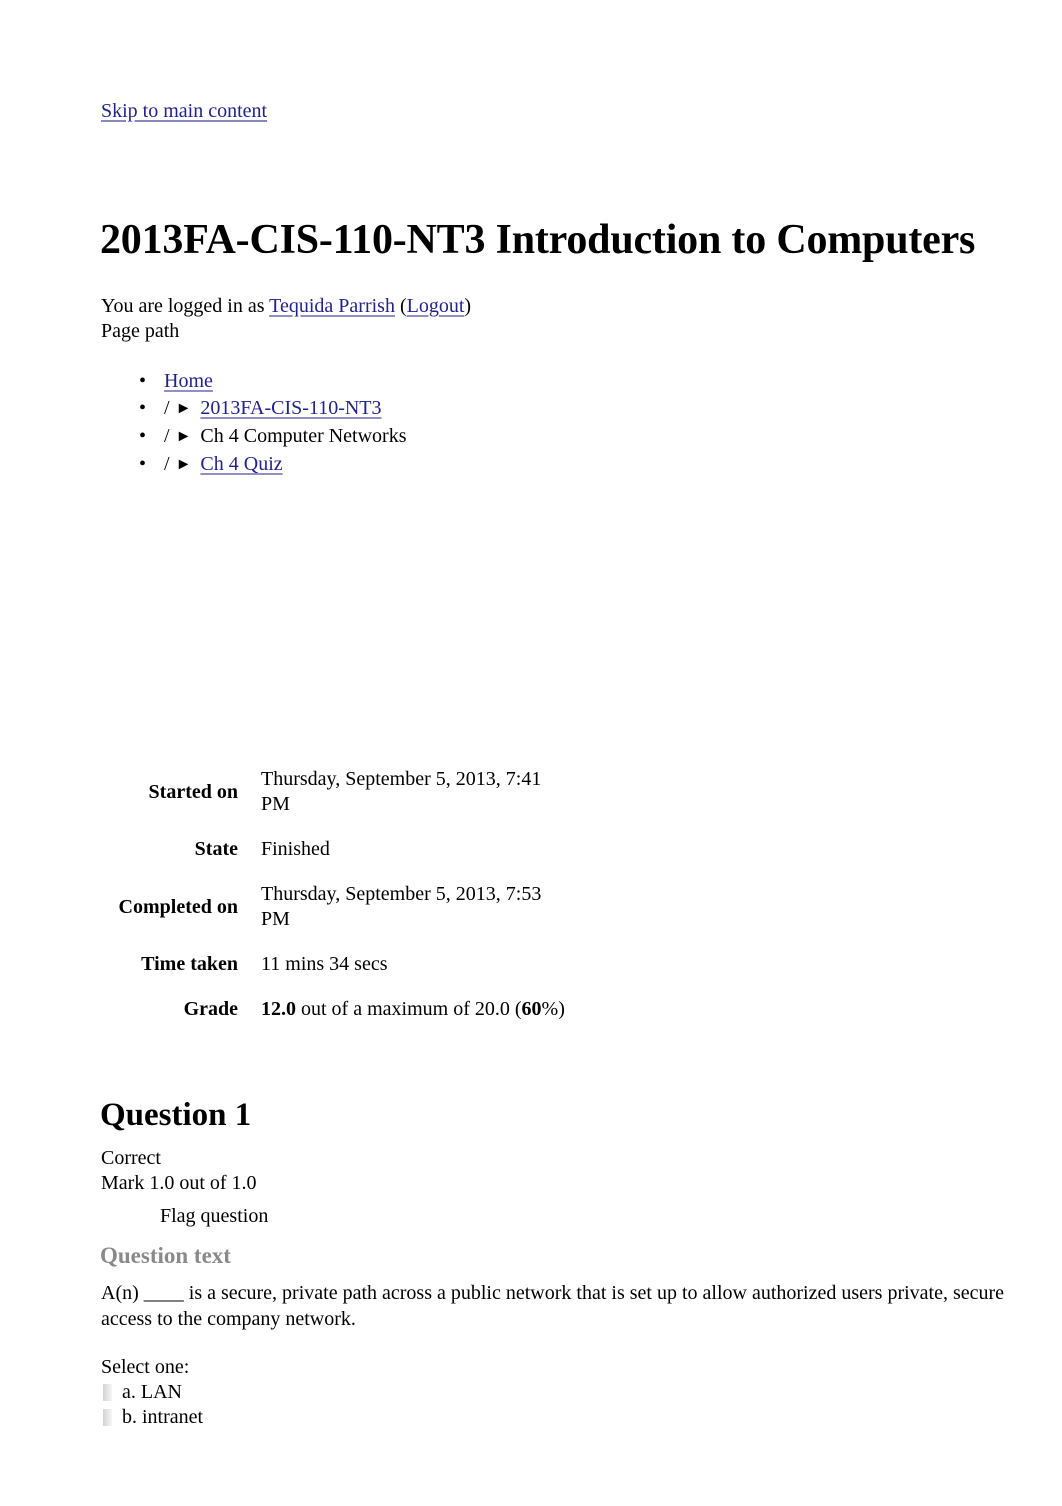 This screenshot has height=1506, width=1062. What do you see at coordinates (436, 306) in the screenshot?
I see `logout-link: Logout` at bounding box center [436, 306].